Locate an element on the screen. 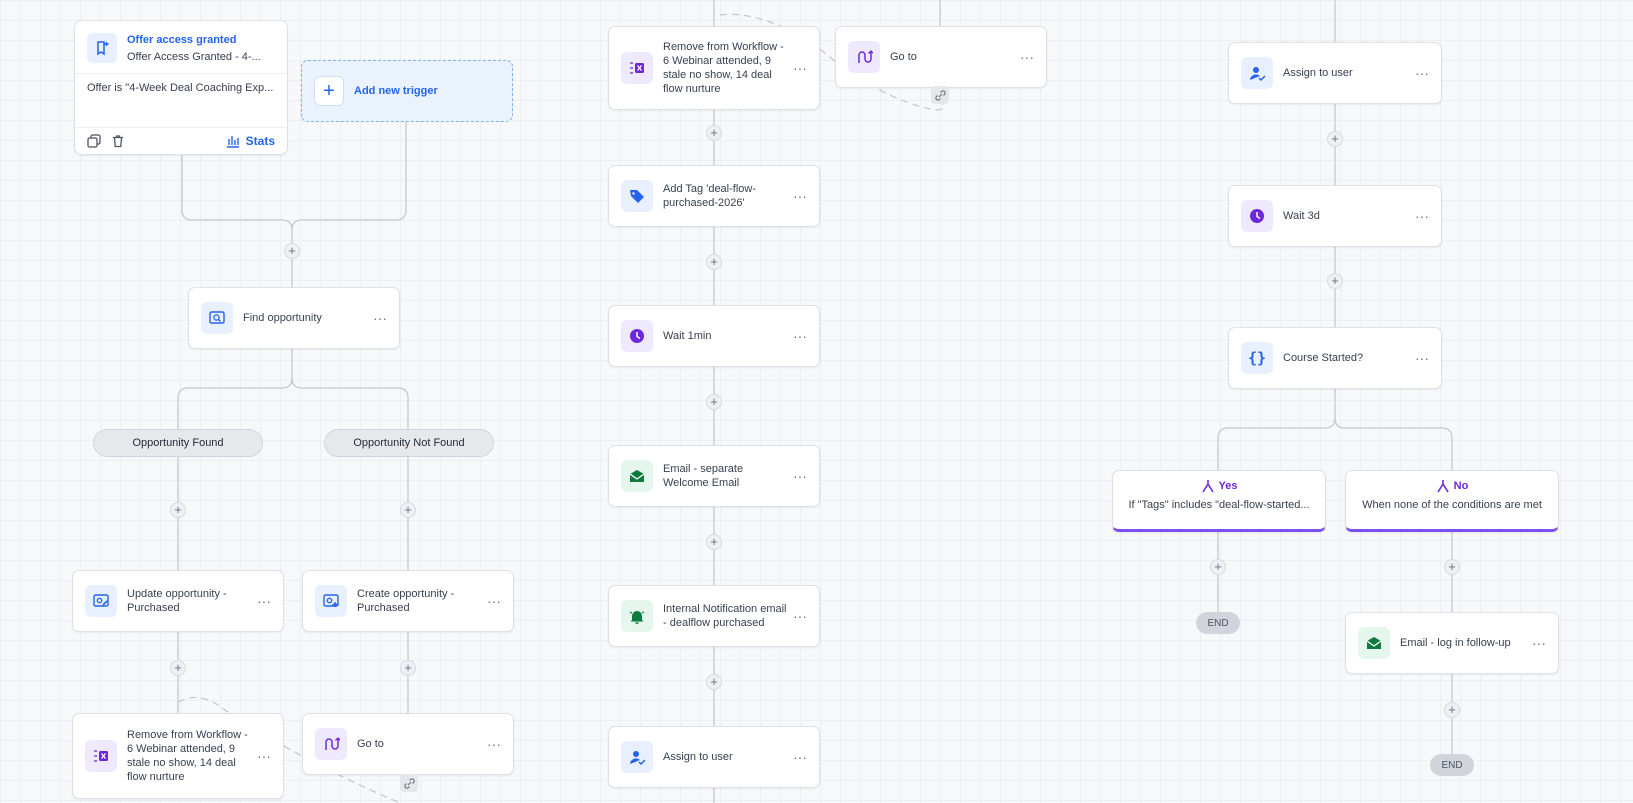 The image size is (1633, 803). no-branch: No When none of the conditions are met is located at coordinates (1452, 501).